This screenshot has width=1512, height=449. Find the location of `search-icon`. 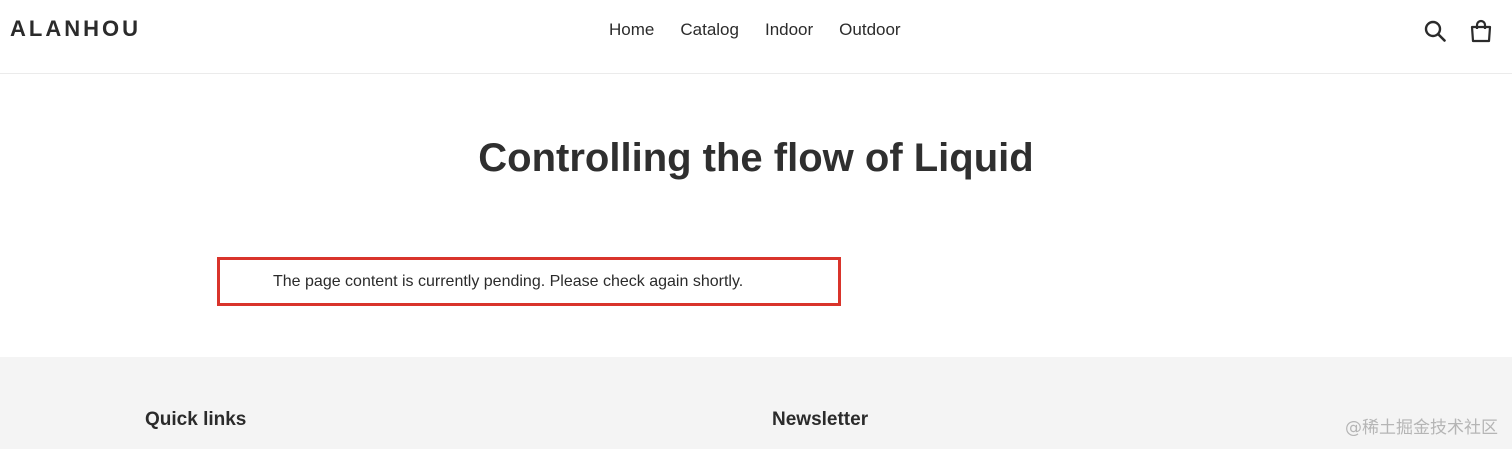

search-icon is located at coordinates (1435, 31).